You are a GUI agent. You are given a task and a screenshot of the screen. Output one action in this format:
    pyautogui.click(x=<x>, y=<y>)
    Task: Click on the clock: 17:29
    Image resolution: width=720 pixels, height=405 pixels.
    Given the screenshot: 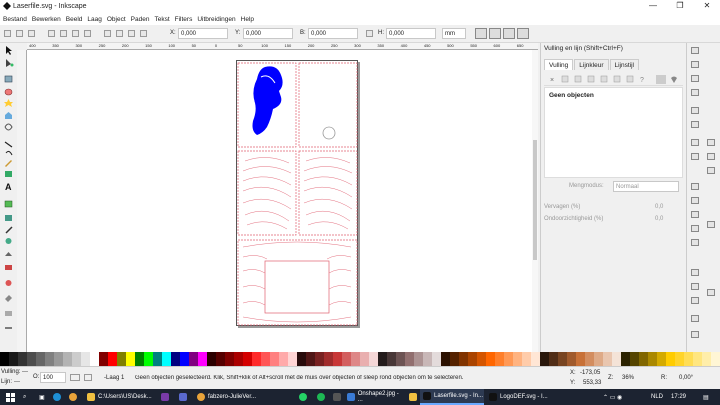 What is the action you would take?
    pyautogui.click(x=677, y=397)
    